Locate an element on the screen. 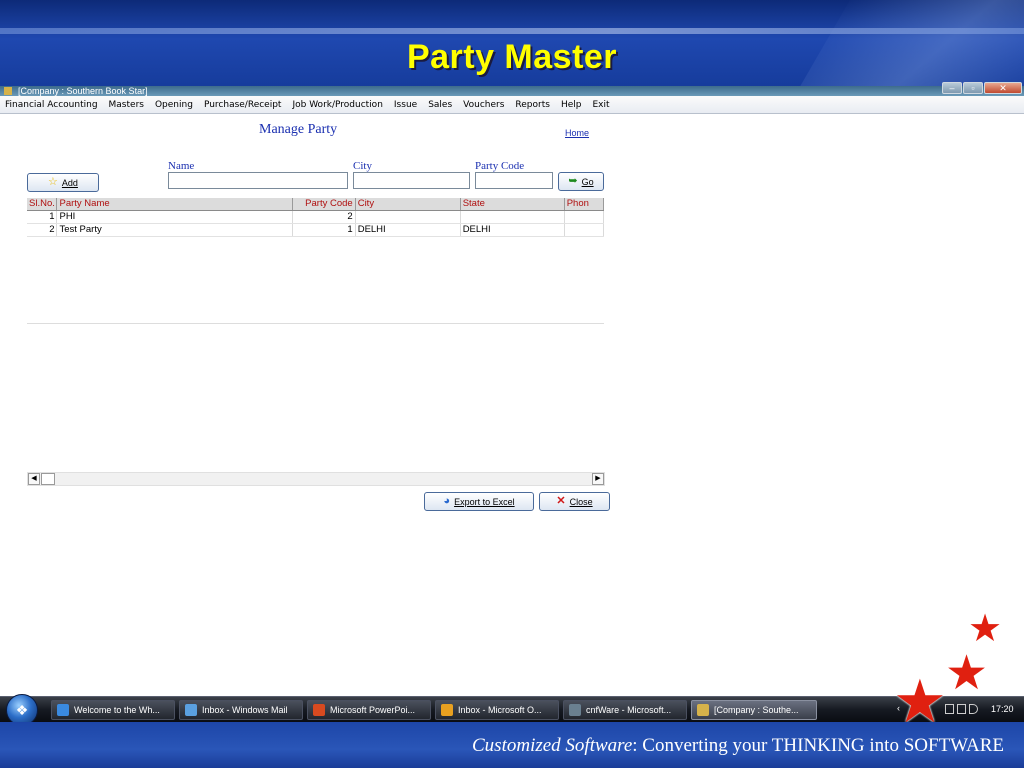 The image size is (1024, 768). clock: 17:20 is located at coordinates (1002, 709).